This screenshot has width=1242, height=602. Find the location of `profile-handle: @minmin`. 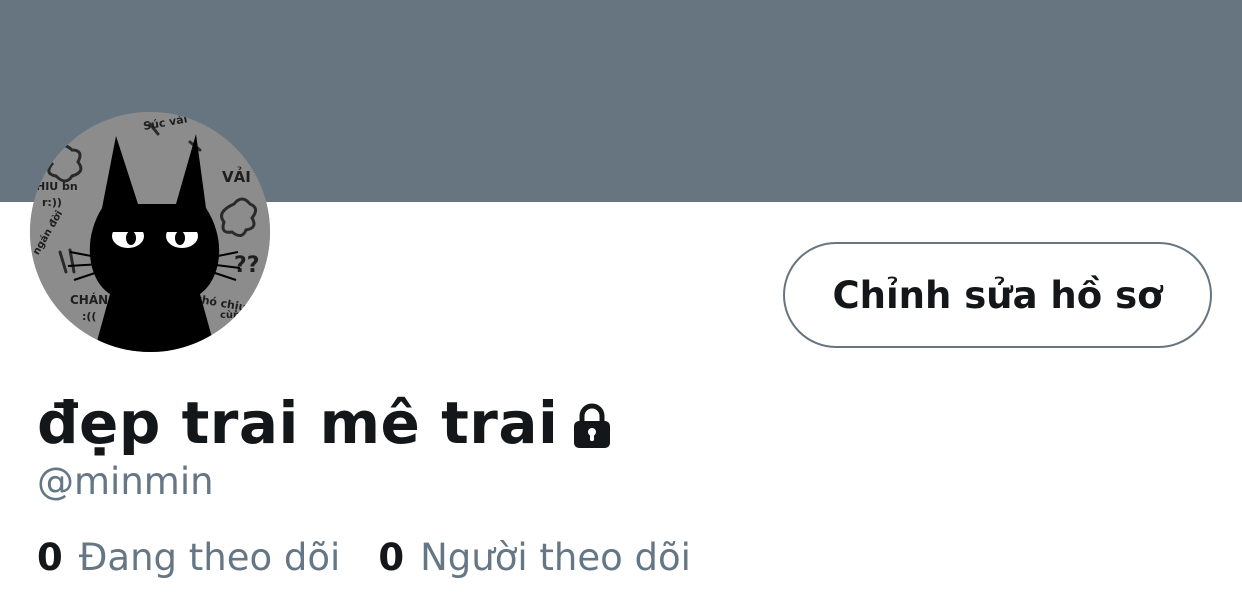

profile-handle: @minmin is located at coordinates (125, 481).